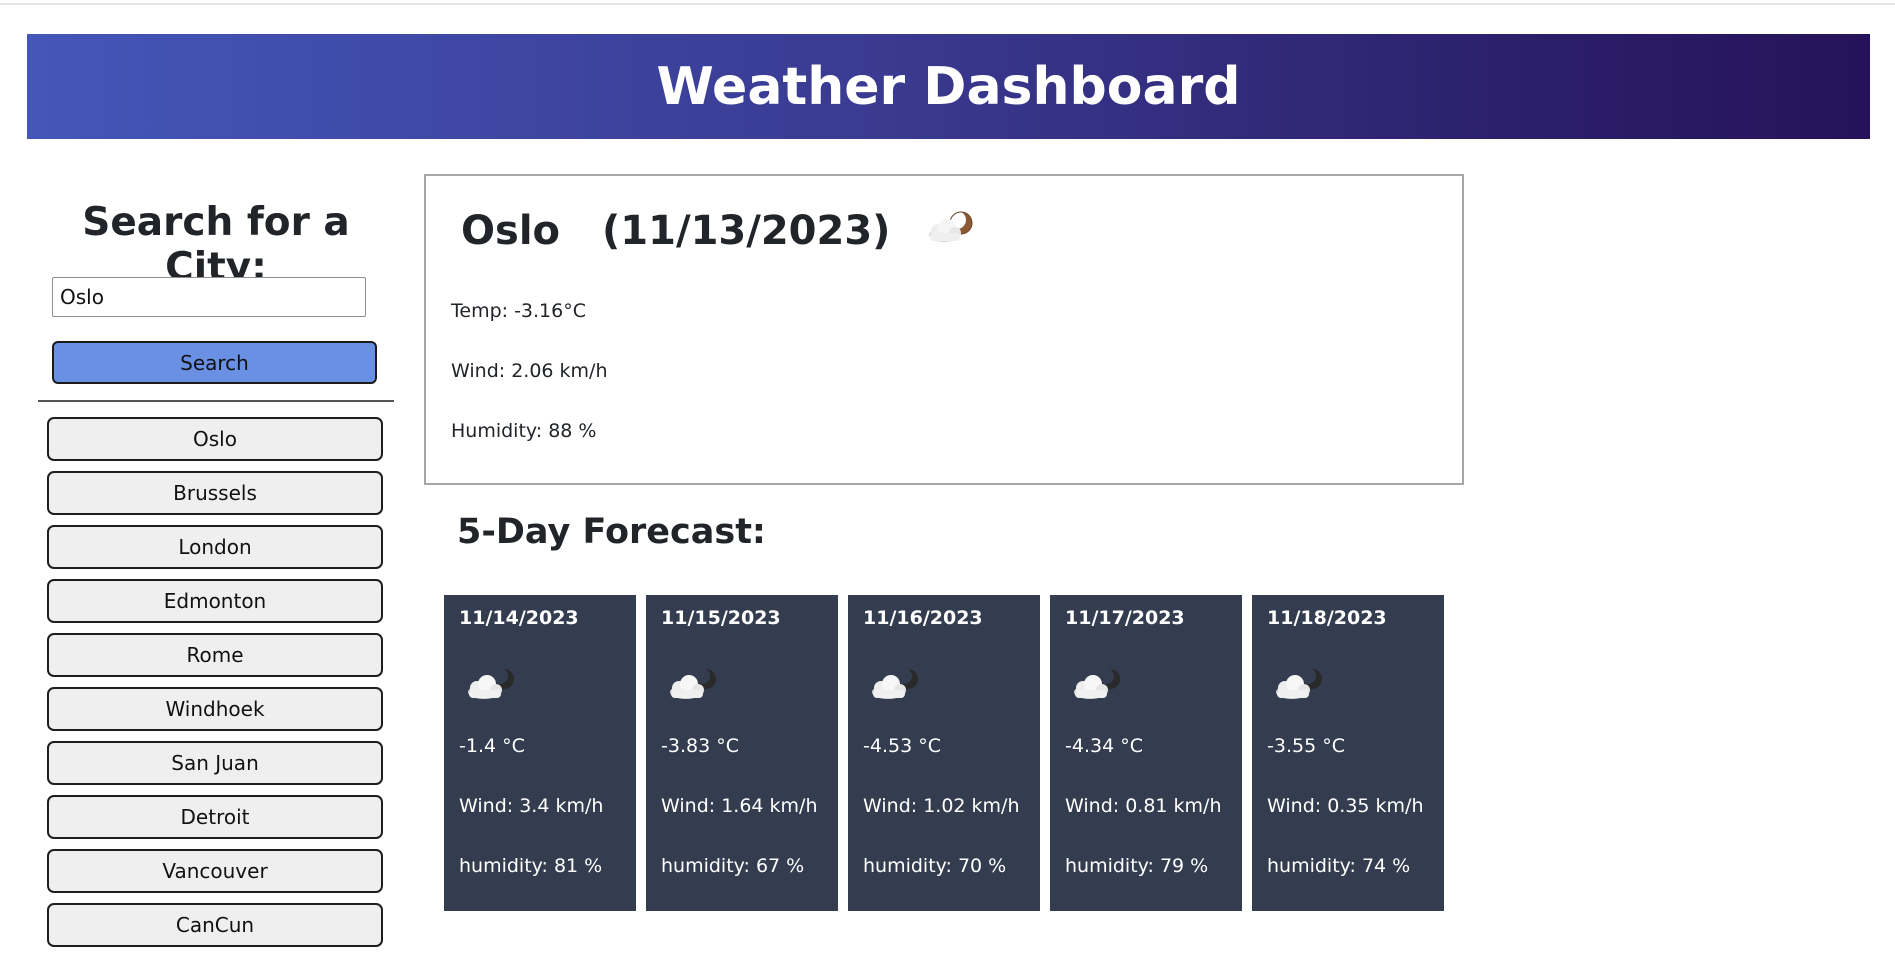 This screenshot has width=1895, height=963. Describe the element at coordinates (215, 493) in the screenshot. I see `history-button-brussels: Brussels` at that location.